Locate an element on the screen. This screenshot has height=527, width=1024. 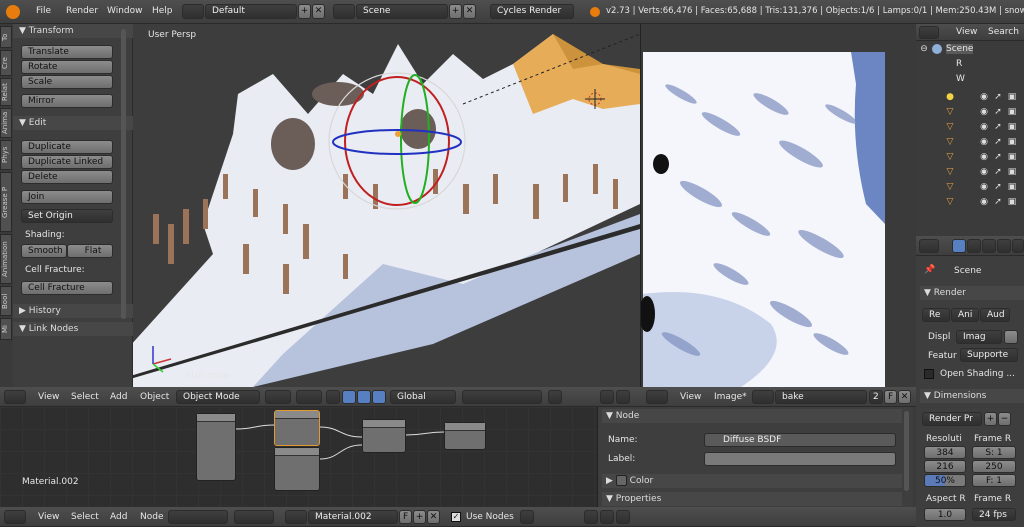
translate-button: Translate is located at coordinates (67, 52).